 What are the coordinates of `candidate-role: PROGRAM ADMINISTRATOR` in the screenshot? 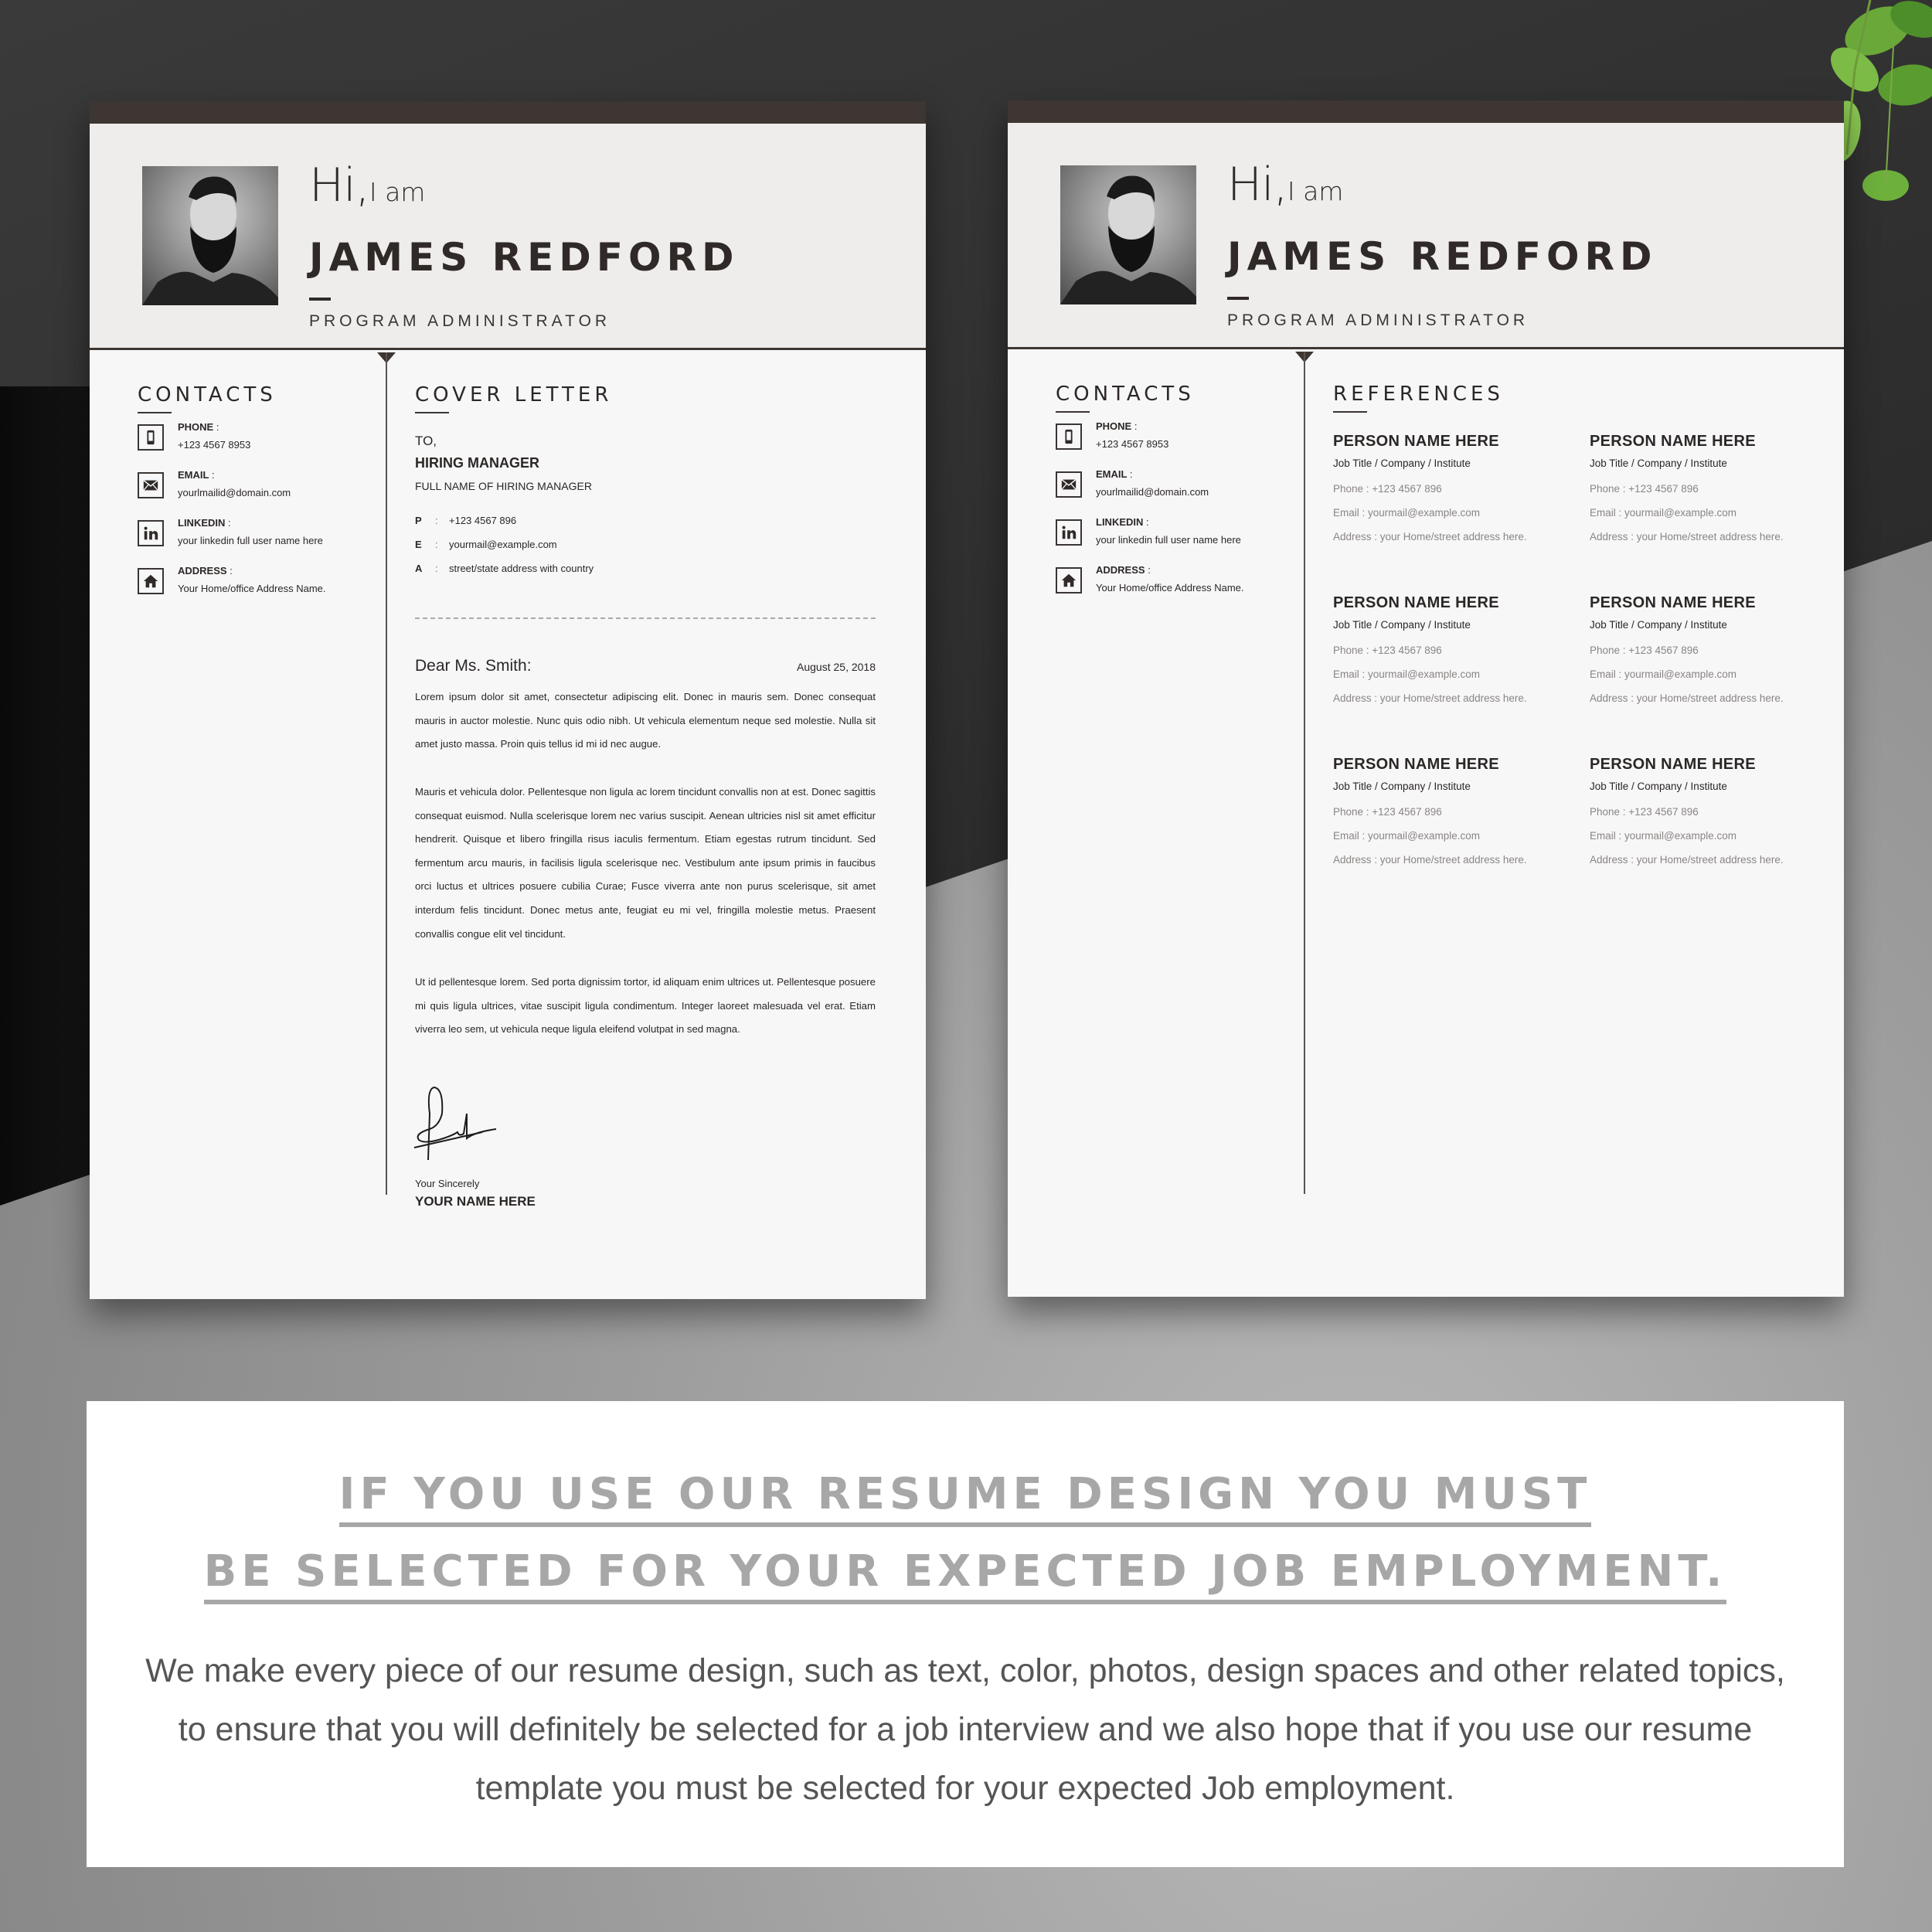 It's located at (1378, 320).